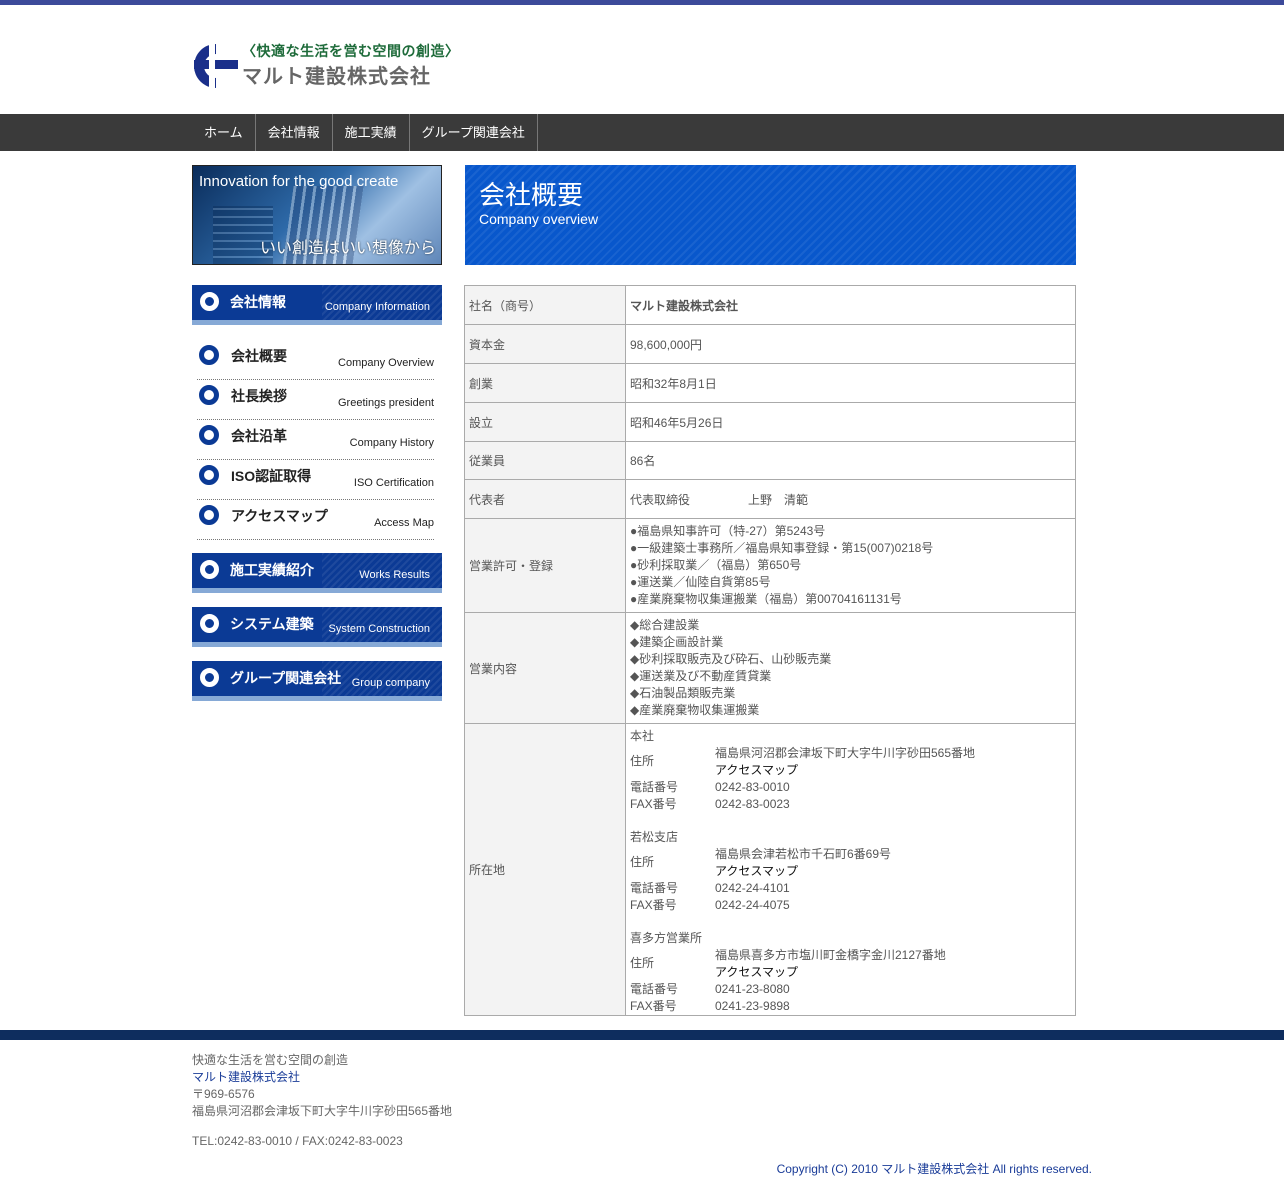 The width and height of the screenshot is (1284, 1177). Describe the element at coordinates (271, 476) in the screenshot. I see `sidebar-item-label: ISO認証取得` at that location.